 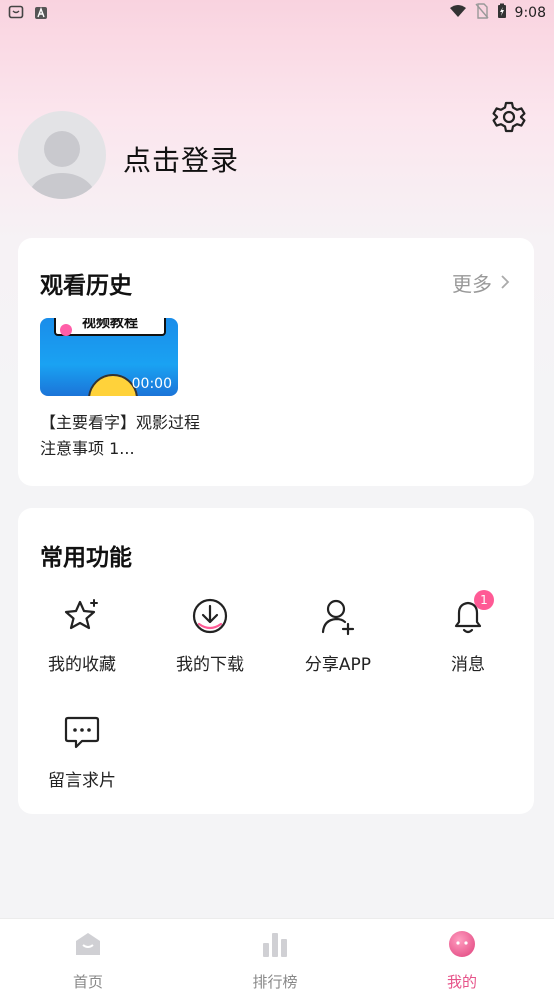 I want to click on star-sparkle-icon, so click(x=82, y=616).